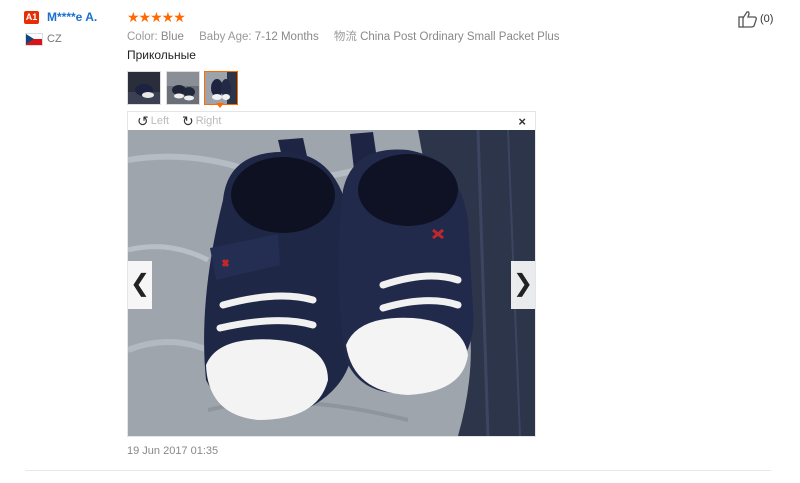 The image size is (800, 483). I want to click on helpful-button: (0), so click(755, 19).